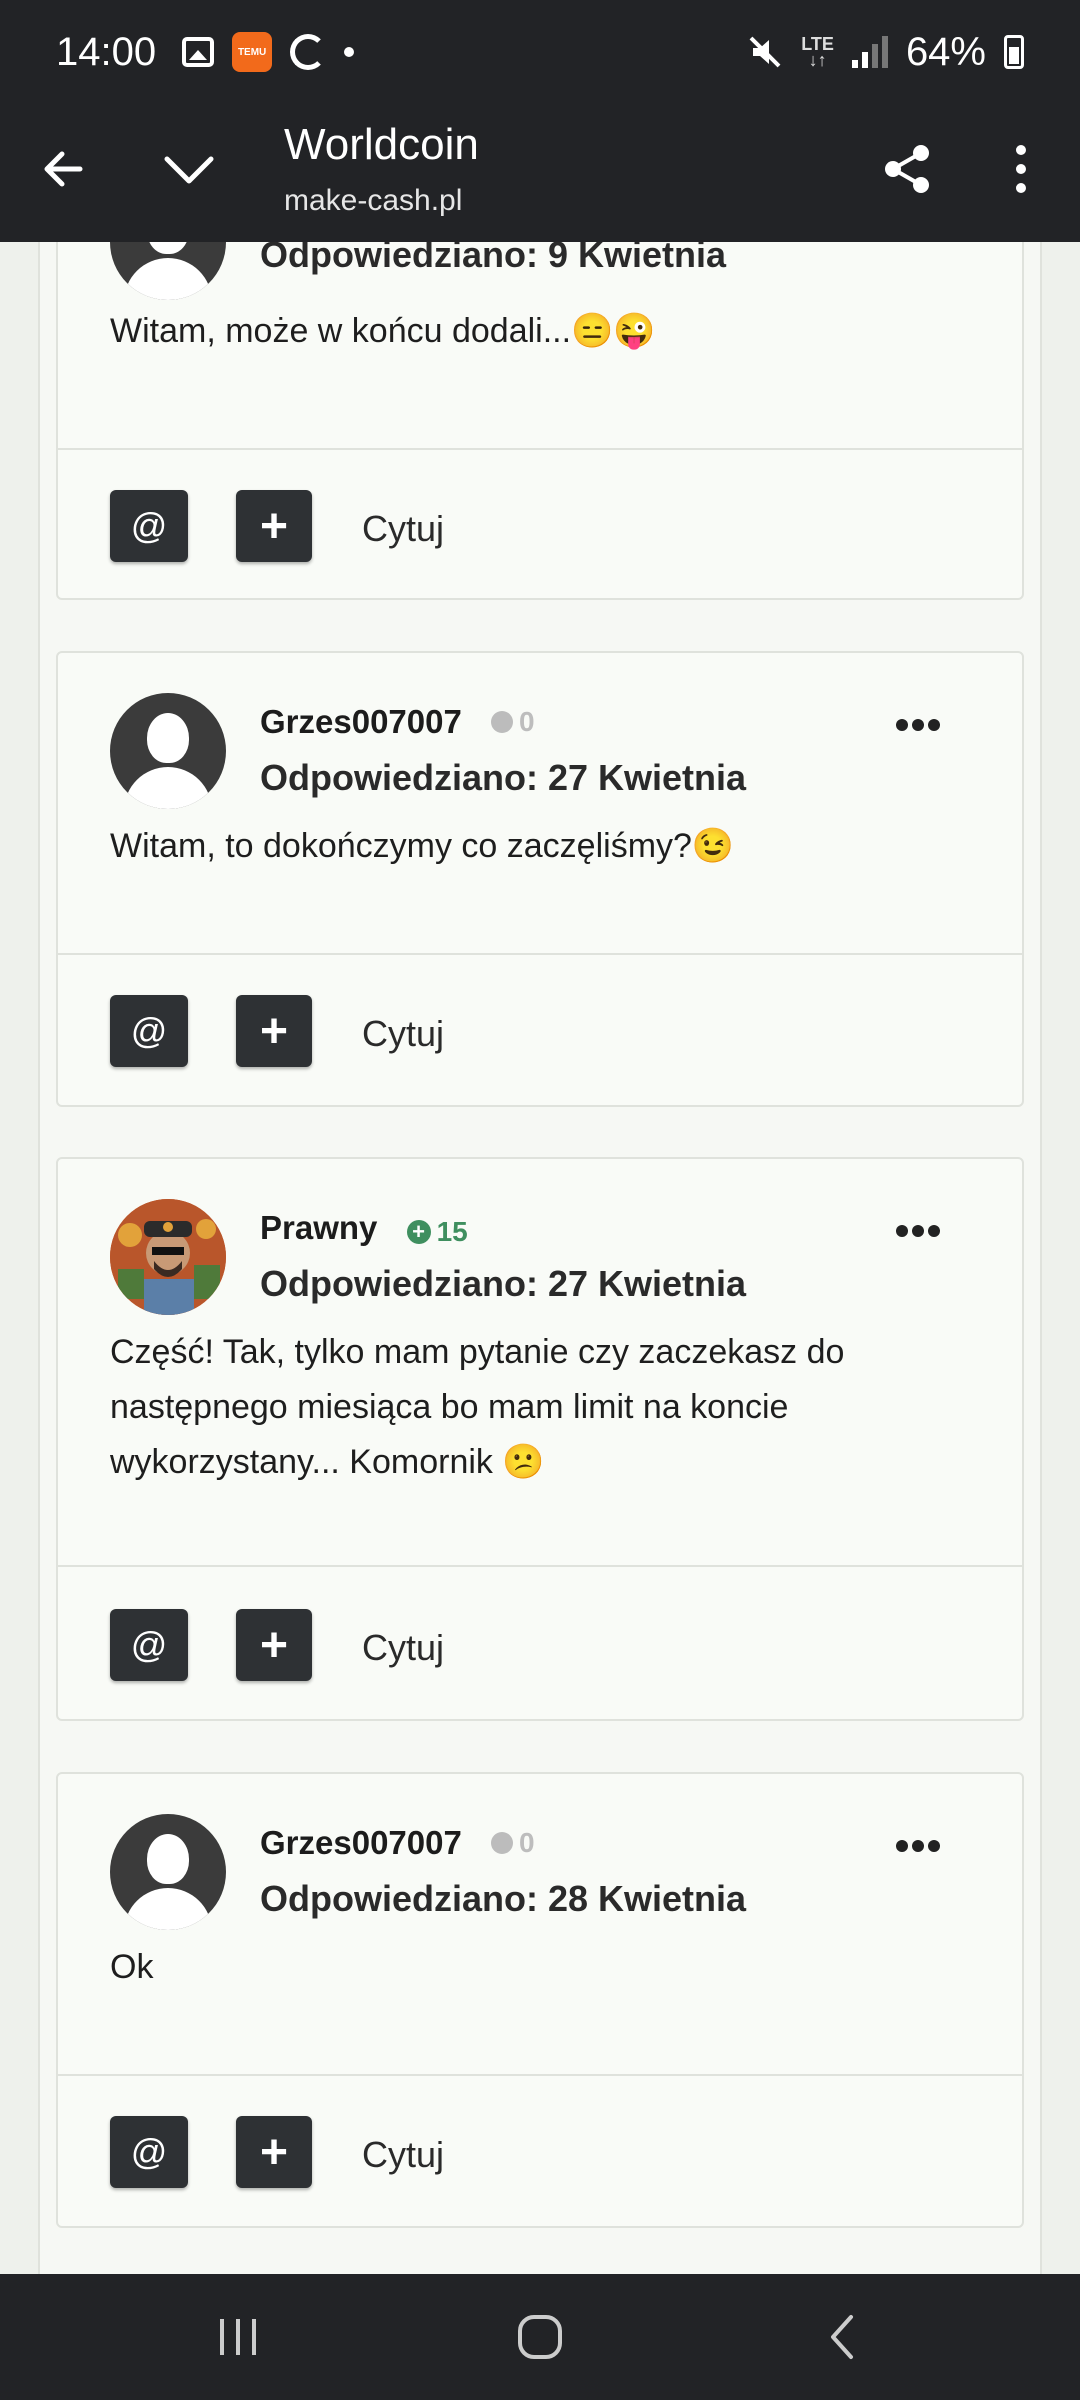  What do you see at coordinates (189, 169) in the screenshot?
I see `chevron-down-icon` at bounding box center [189, 169].